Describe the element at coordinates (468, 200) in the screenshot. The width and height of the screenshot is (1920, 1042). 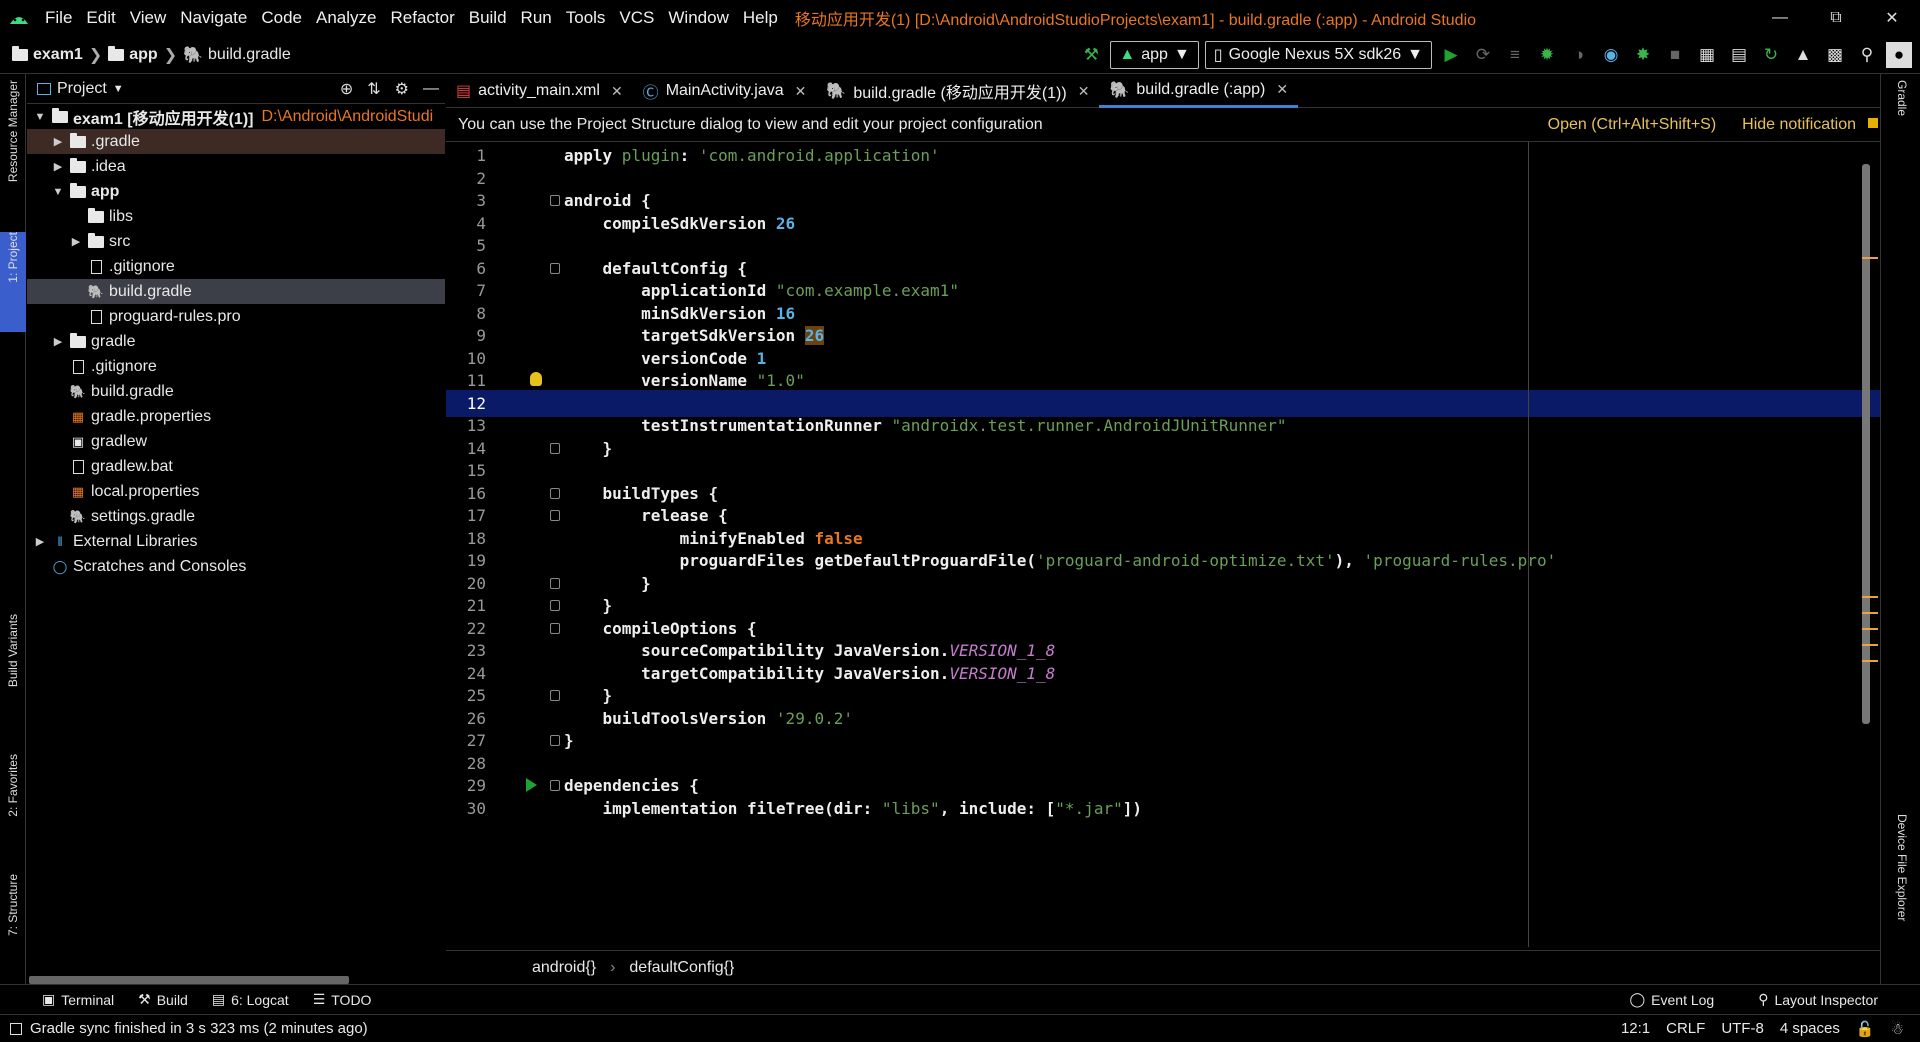
I see `line-number: 3` at that location.